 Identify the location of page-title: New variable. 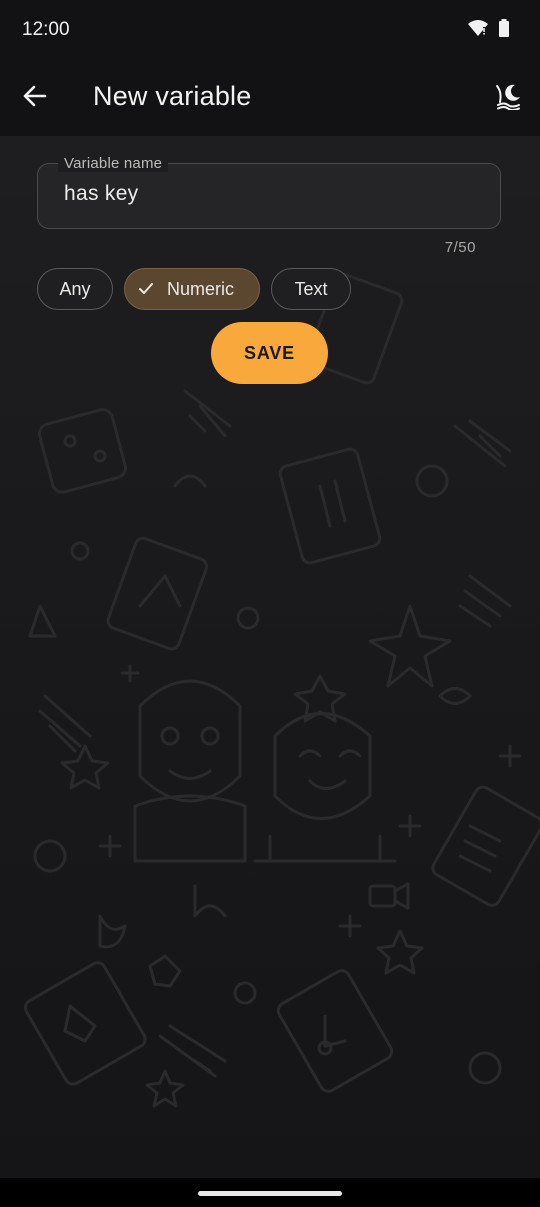
(172, 96).